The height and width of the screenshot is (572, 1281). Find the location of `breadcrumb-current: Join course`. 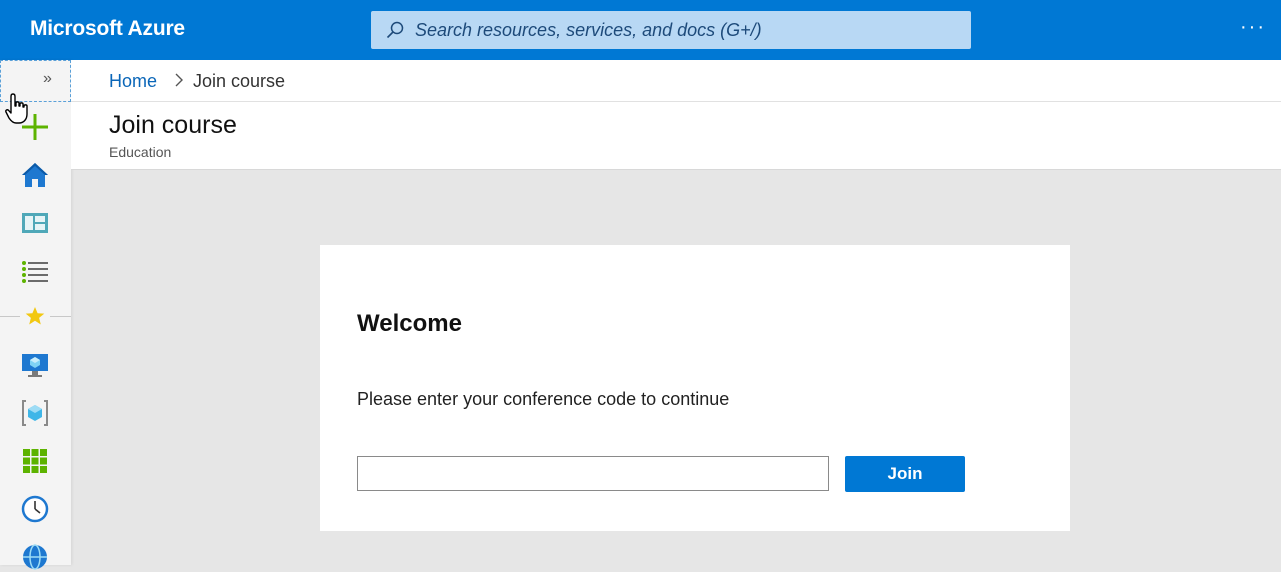

breadcrumb-current: Join course is located at coordinates (239, 81).